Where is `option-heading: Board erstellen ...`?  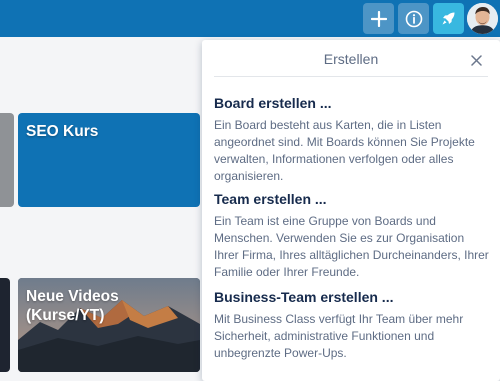 option-heading: Board erstellen ... is located at coordinates (273, 103).